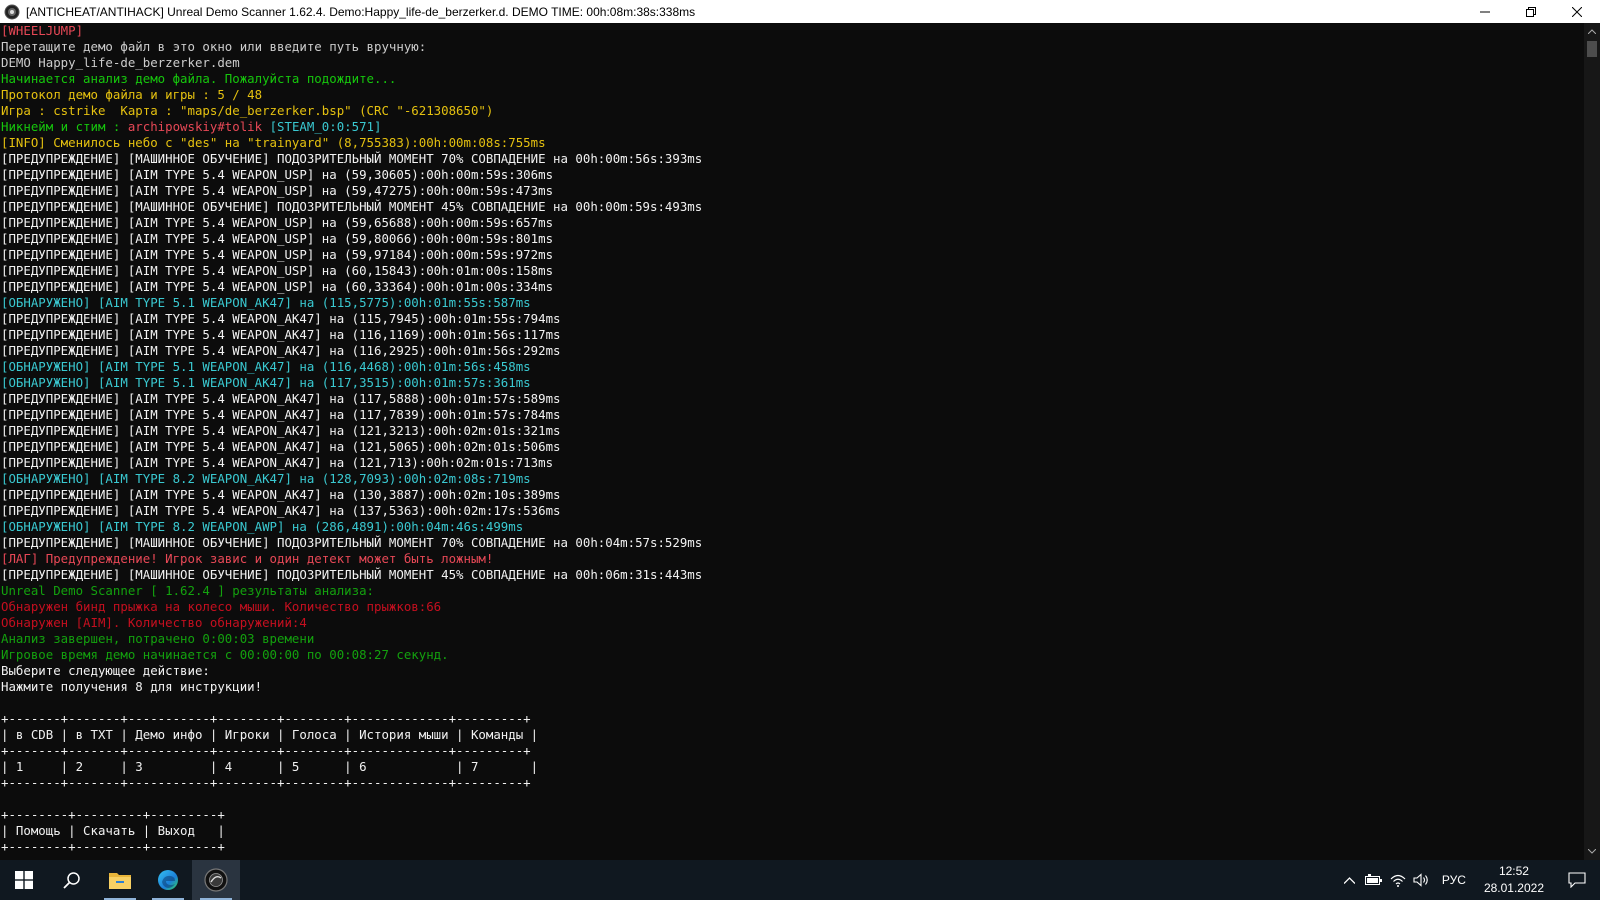  I want to click on file-explorer-icon, so click(120, 881).